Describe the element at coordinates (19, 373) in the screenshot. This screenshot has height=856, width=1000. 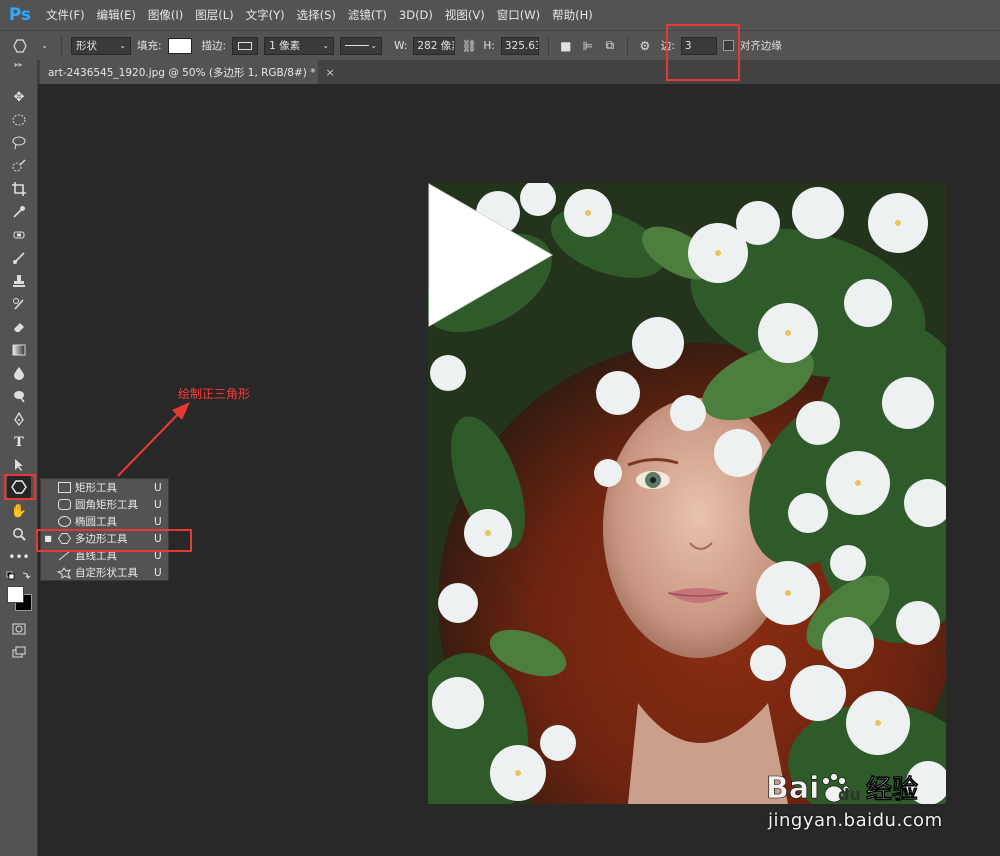
I see `blur-tool-icon` at that location.